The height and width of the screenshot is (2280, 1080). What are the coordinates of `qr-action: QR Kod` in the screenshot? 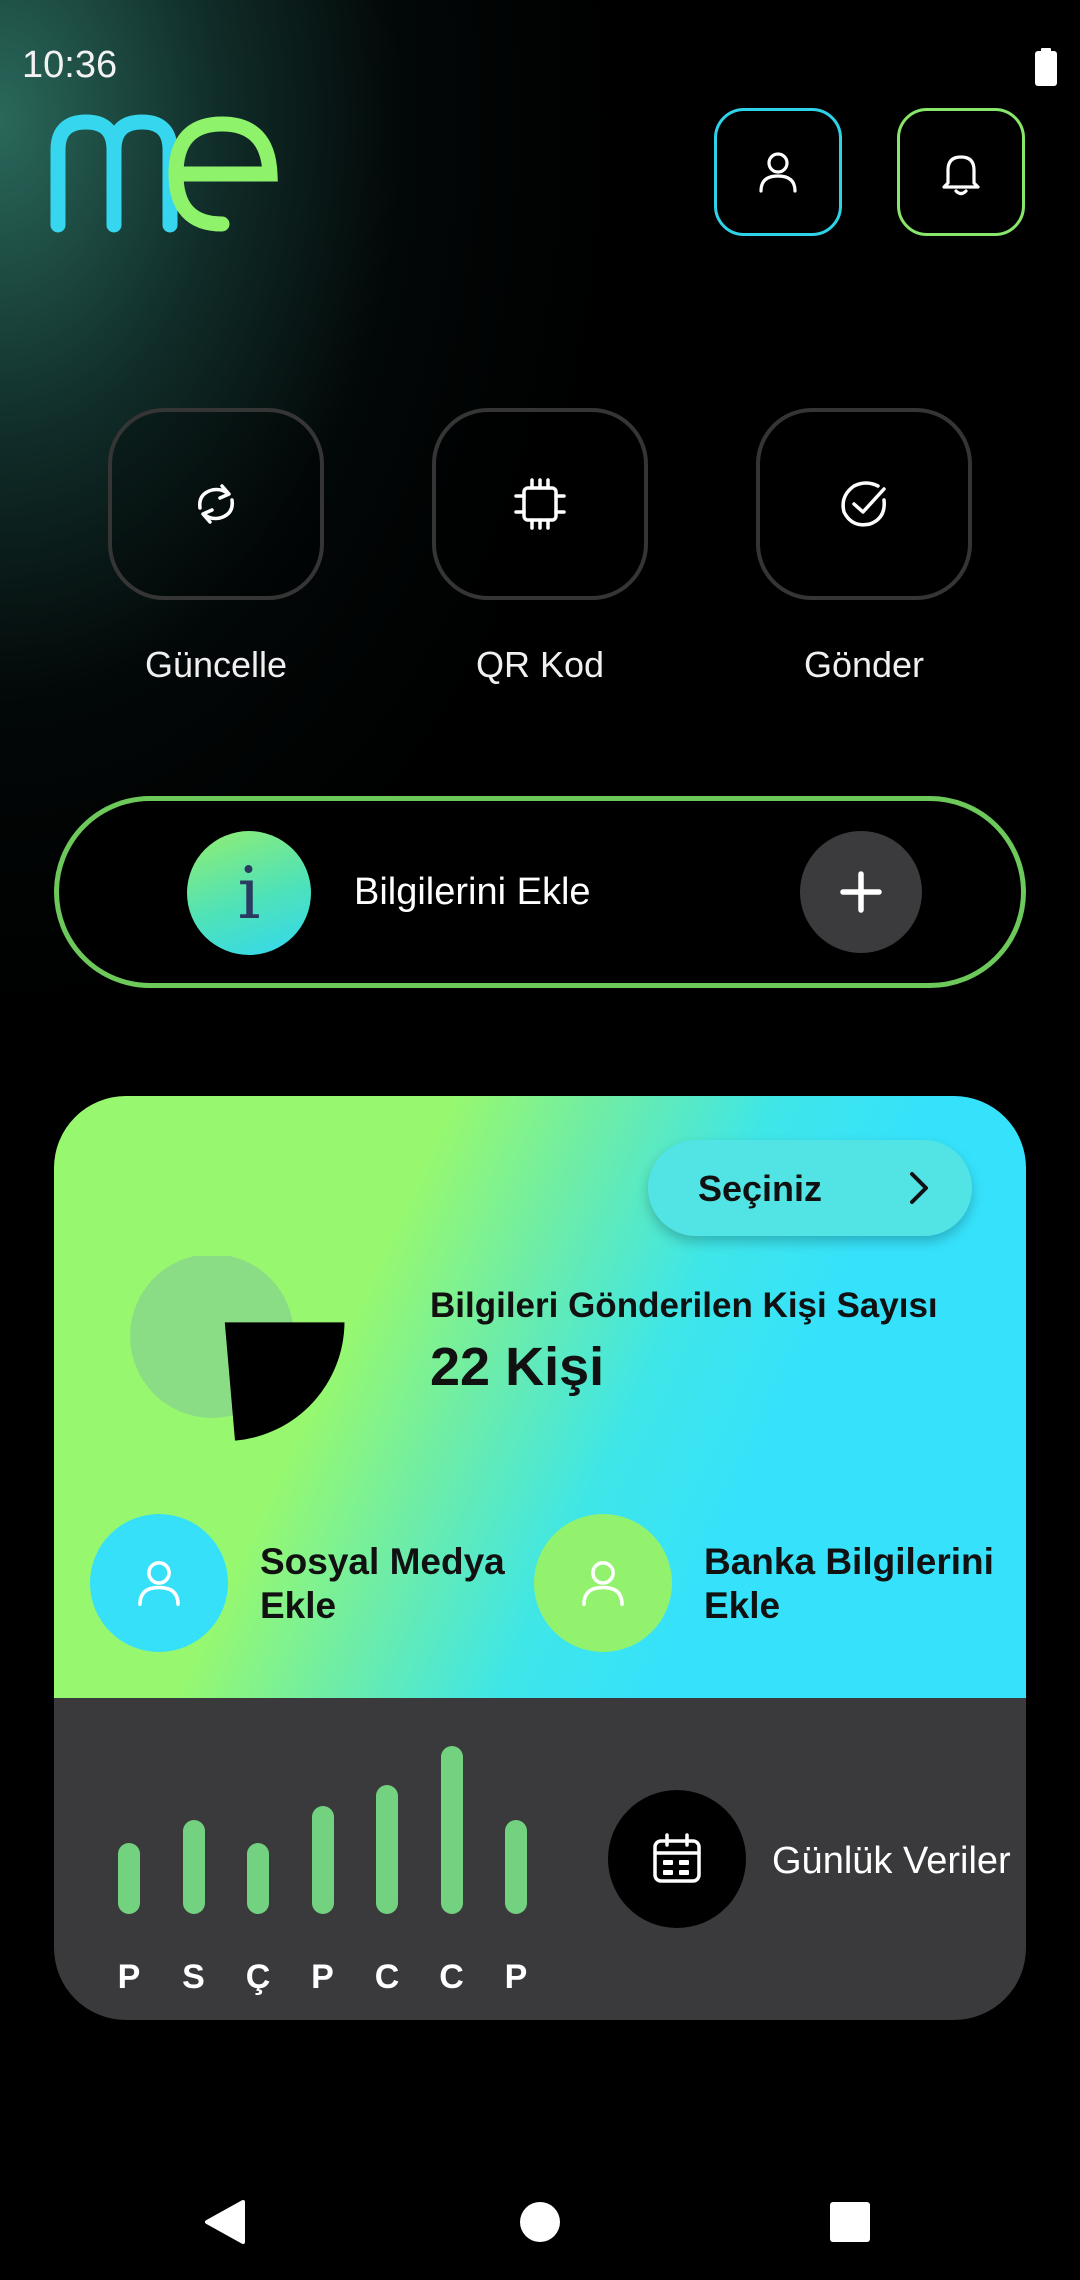 It's located at (540, 547).